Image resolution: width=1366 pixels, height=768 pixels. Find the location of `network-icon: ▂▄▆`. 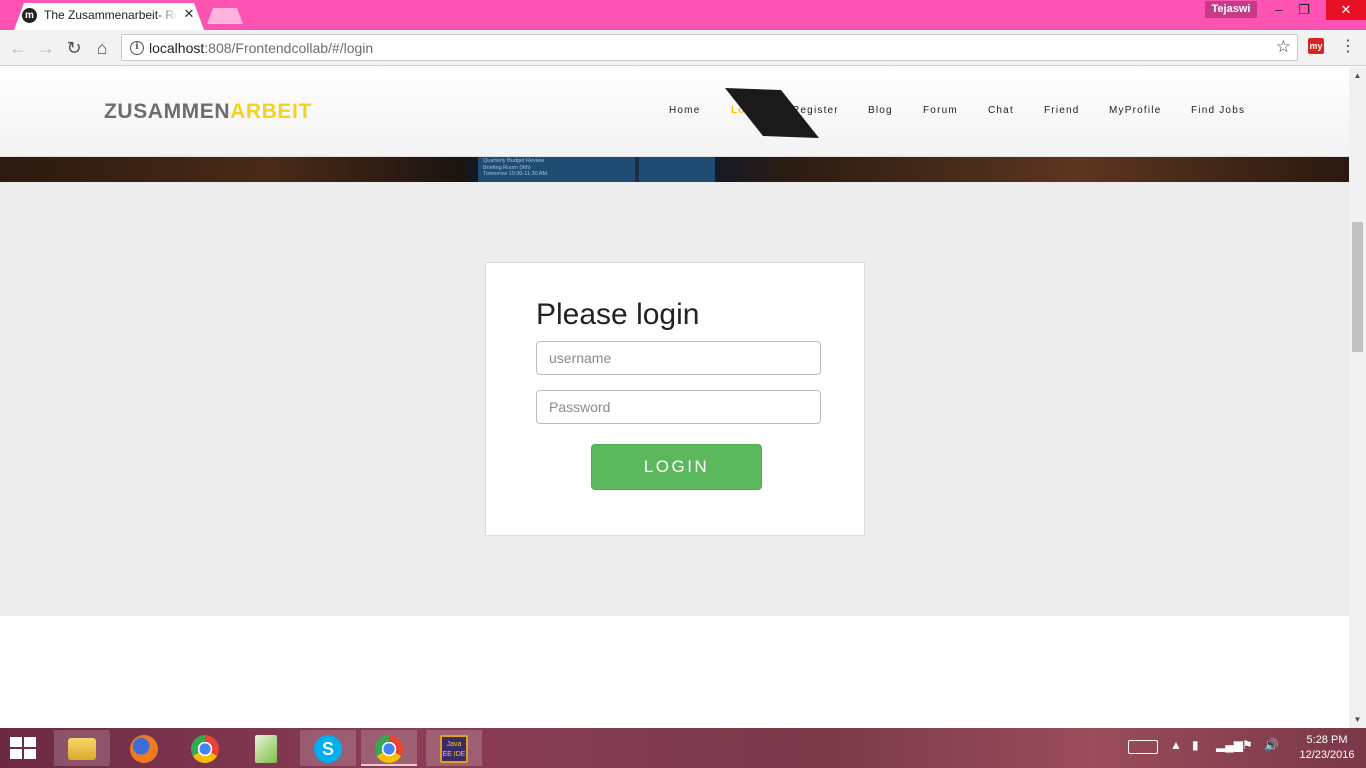

network-icon: ▂▄▆ is located at coordinates (1229, 745).